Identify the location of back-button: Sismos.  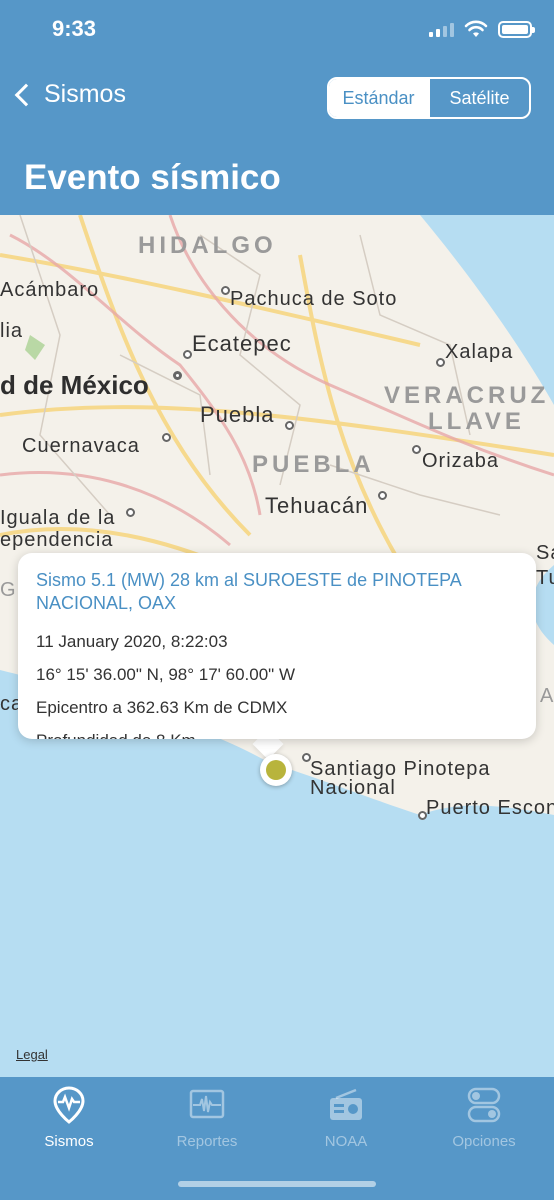
(69, 94).